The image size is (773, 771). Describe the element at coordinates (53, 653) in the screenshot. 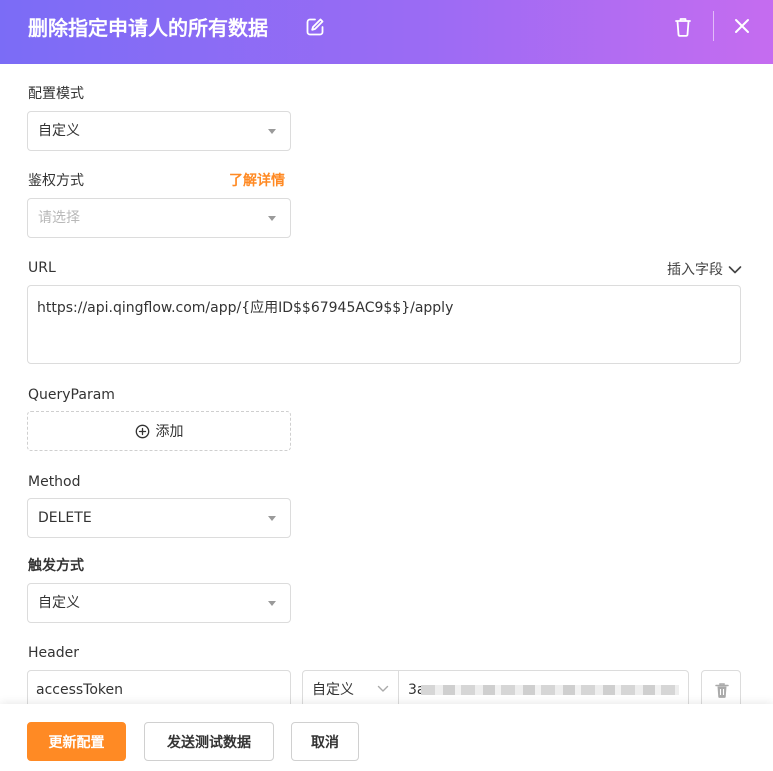

I see `header-section-label: Header` at that location.